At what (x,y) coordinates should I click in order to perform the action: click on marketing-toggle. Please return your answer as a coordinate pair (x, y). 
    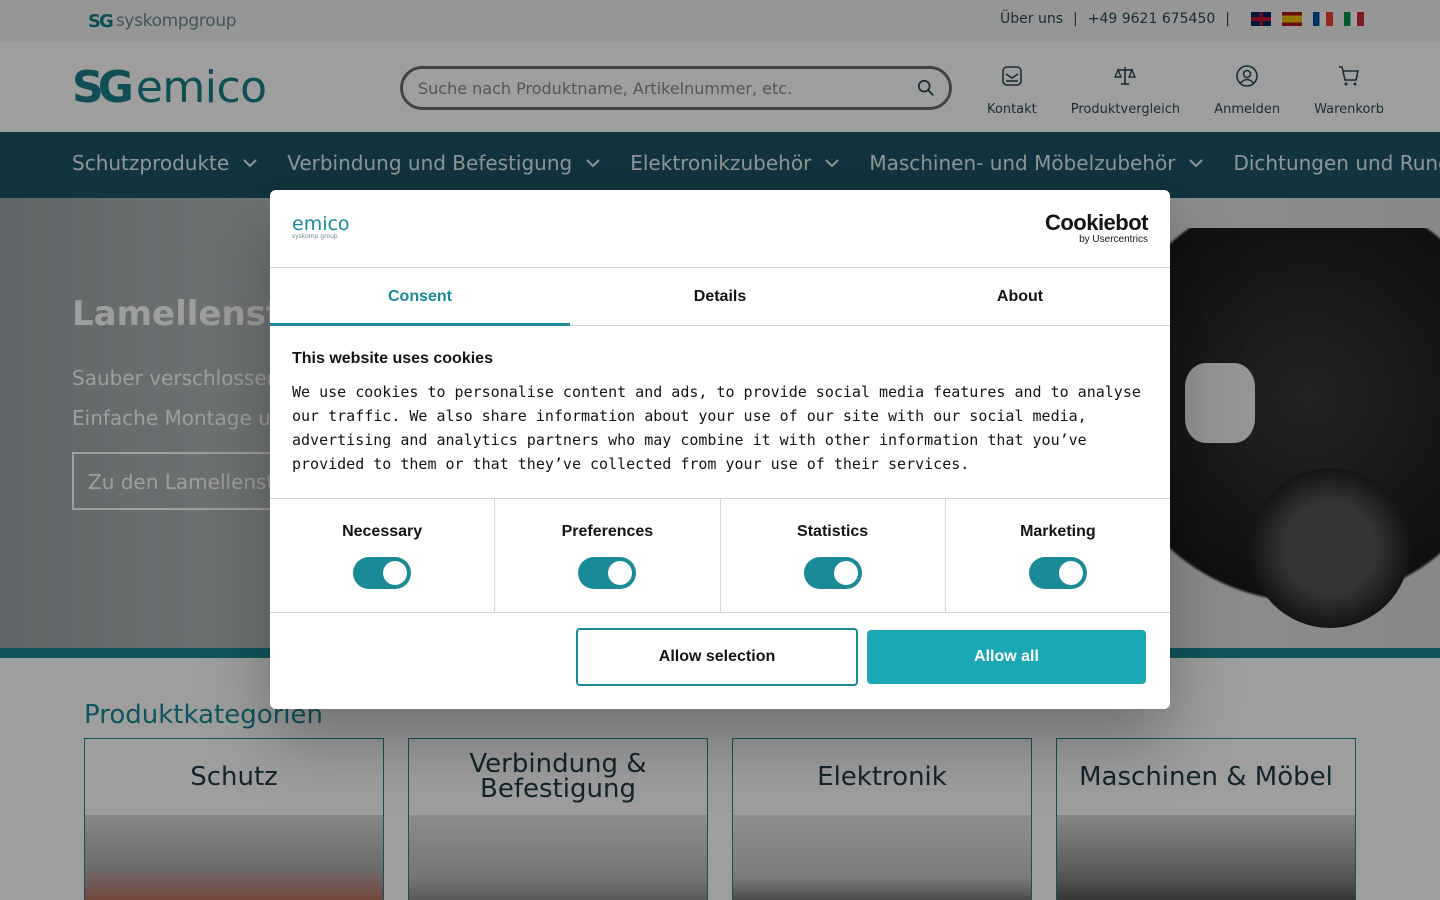
    Looking at the image, I should click on (1057, 573).